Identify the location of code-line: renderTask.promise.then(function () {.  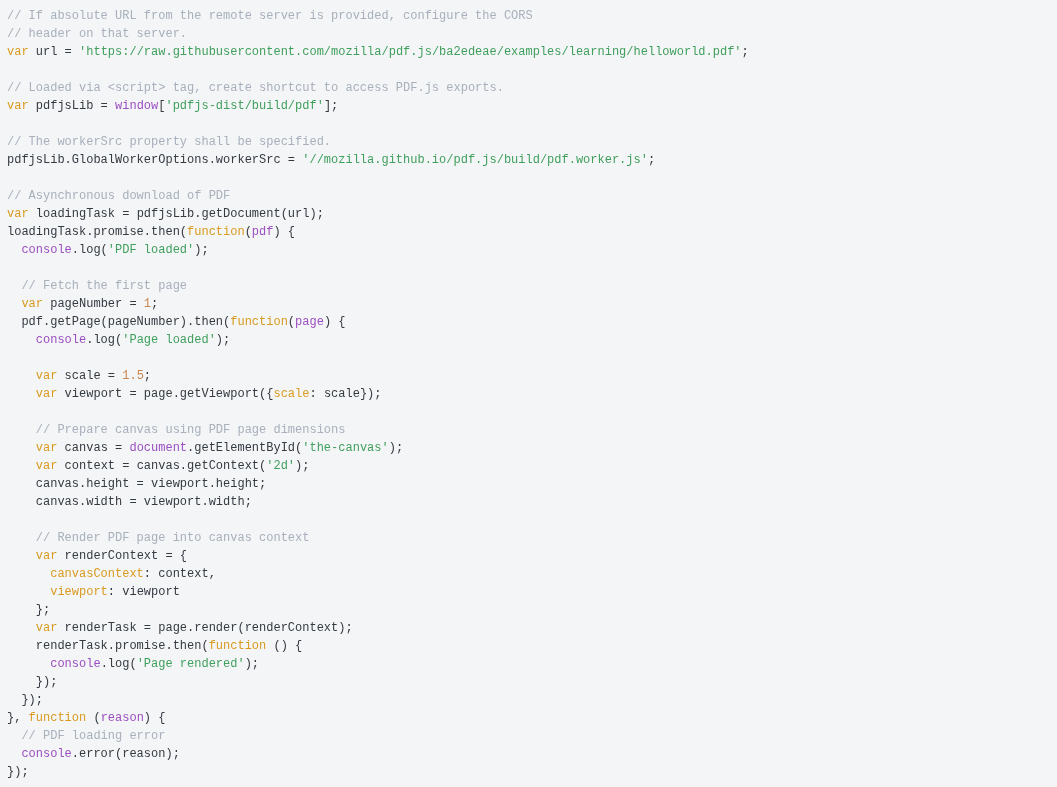
(168, 646).